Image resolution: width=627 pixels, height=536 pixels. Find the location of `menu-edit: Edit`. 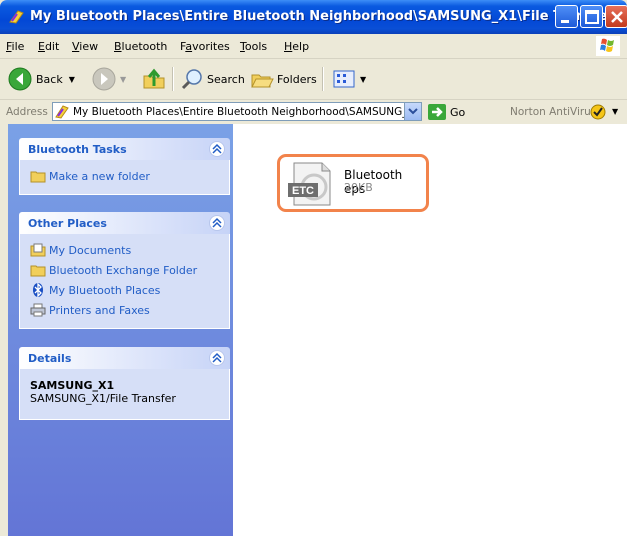

menu-edit: Edit is located at coordinates (48, 46).